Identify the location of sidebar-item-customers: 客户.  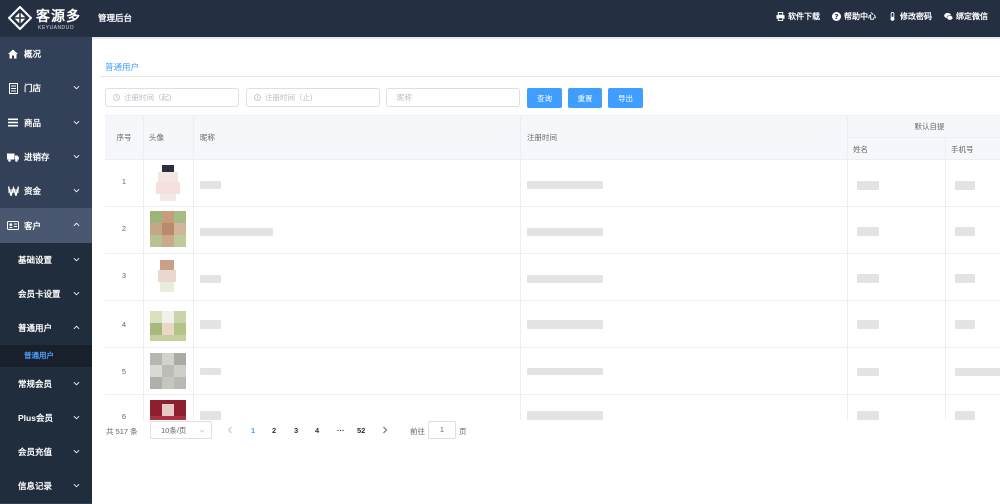
(46, 225).